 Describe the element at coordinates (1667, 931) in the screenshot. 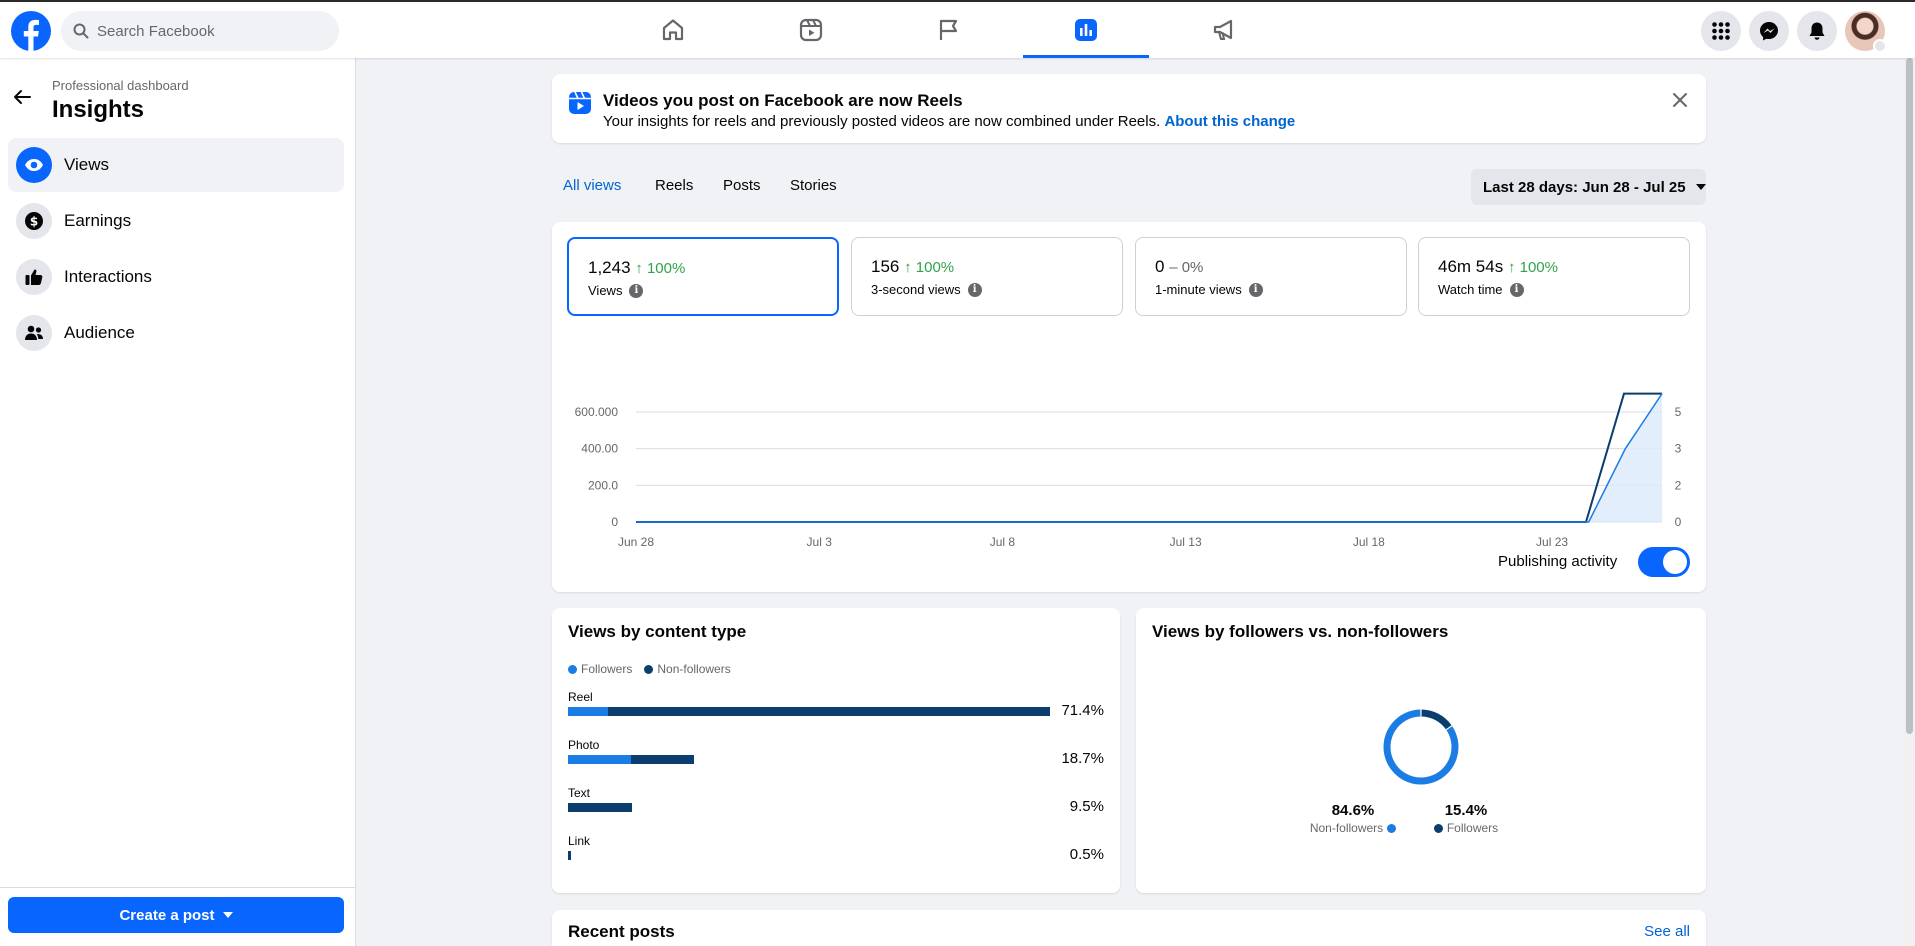

I see `see-all-link: See all` at that location.